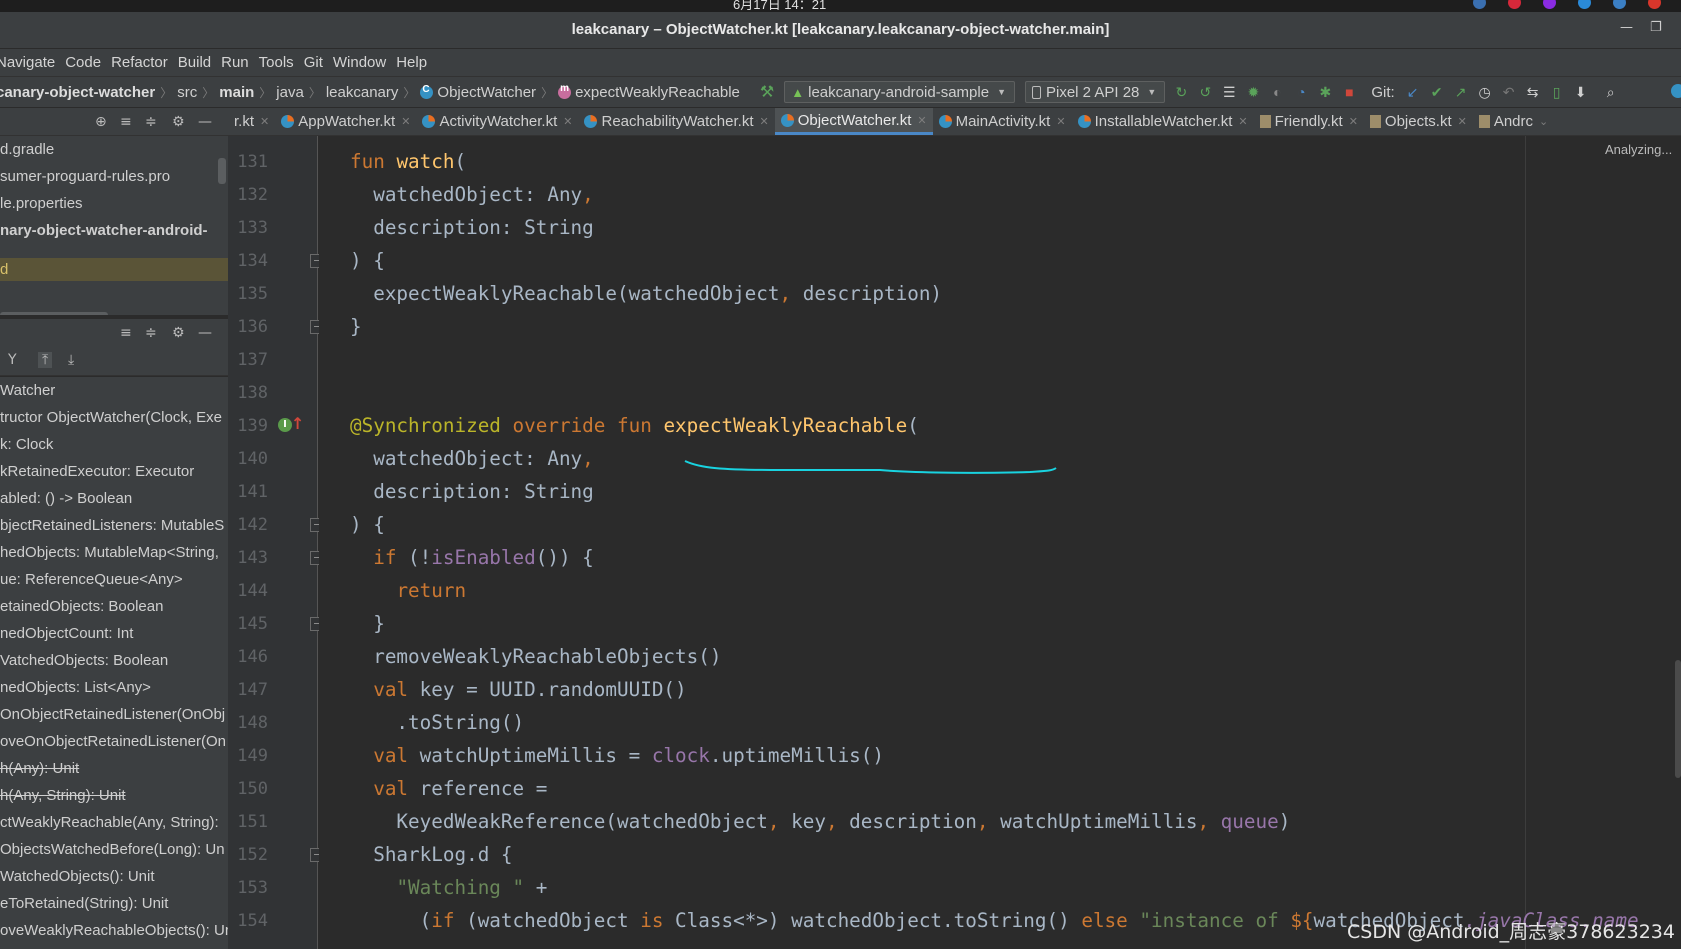 This screenshot has width=1681, height=949. What do you see at coordinates (676, 121) in the screenshot?
I see `tab-reachabilitywatcher: ReachabilityWatcher.kt ✕` at bounding box center [676, 121].